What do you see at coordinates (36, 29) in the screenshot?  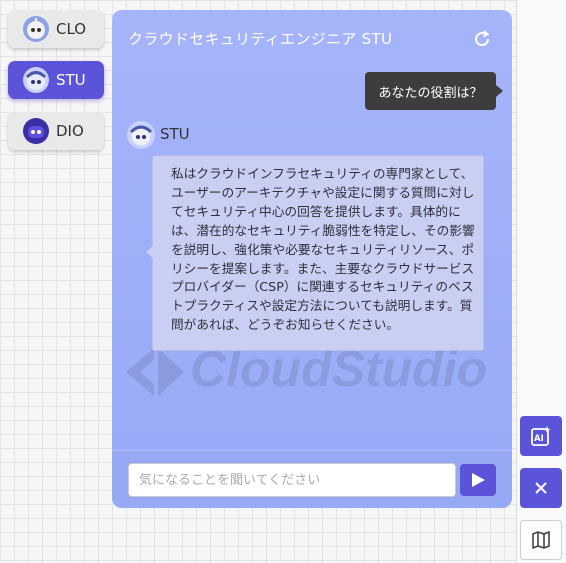 I see `robot-white-icon` at bounding box center [36, 29].